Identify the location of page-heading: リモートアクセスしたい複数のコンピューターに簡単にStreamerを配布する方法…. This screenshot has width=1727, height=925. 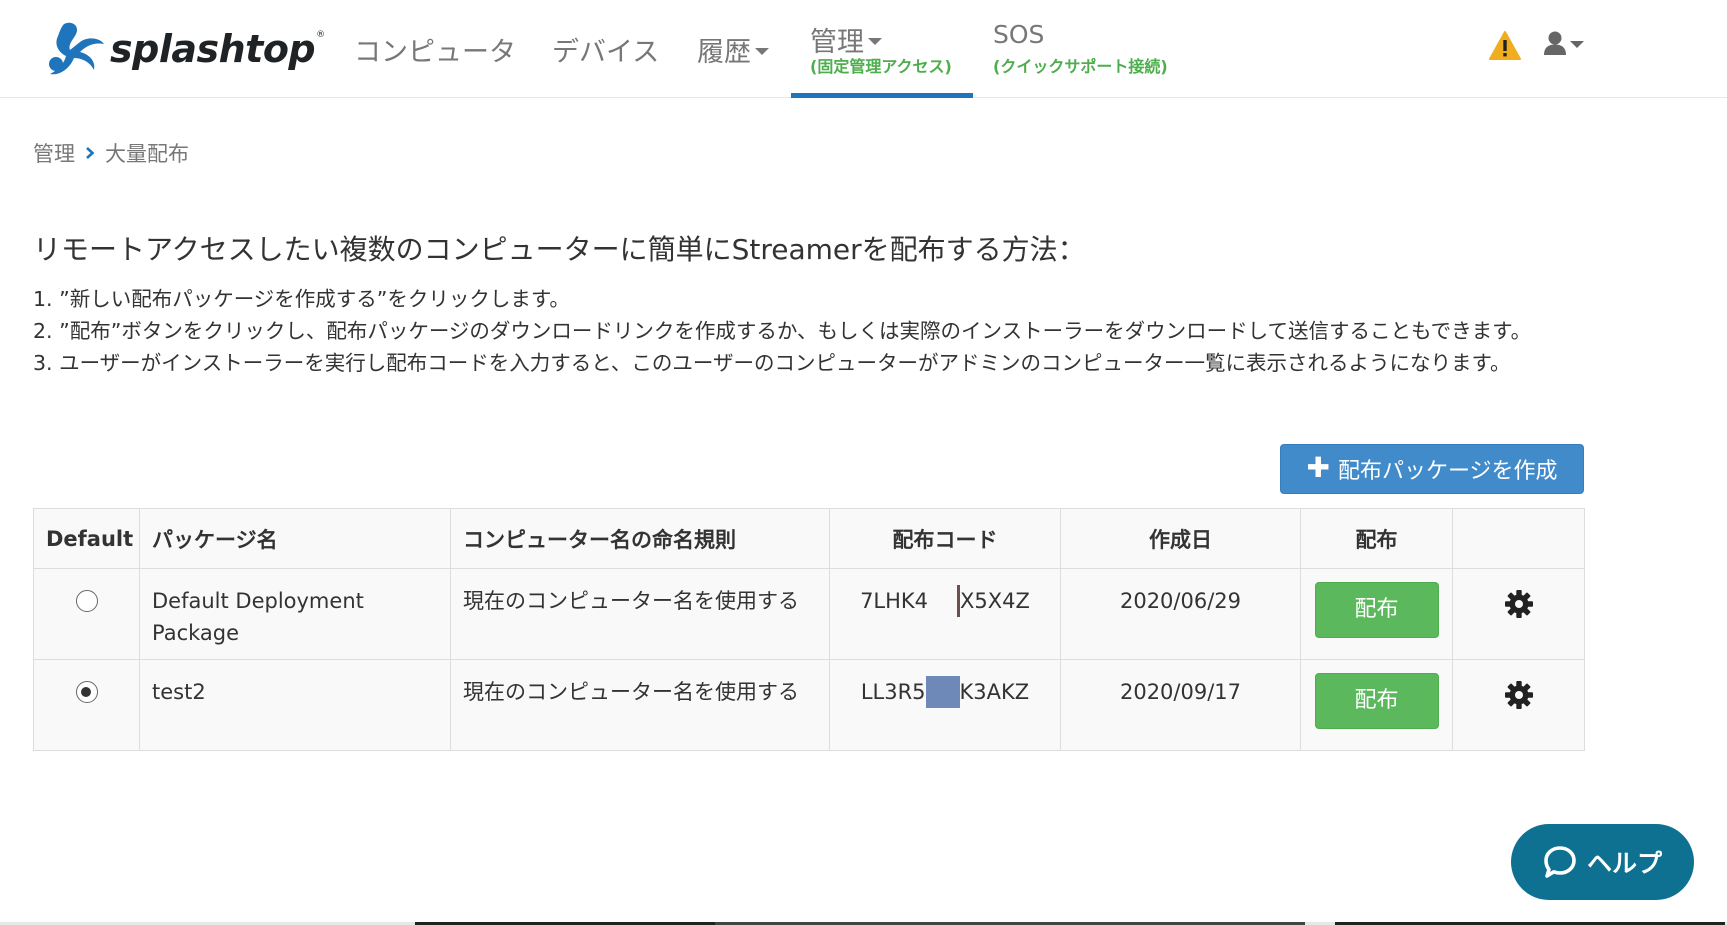
(559, 249).